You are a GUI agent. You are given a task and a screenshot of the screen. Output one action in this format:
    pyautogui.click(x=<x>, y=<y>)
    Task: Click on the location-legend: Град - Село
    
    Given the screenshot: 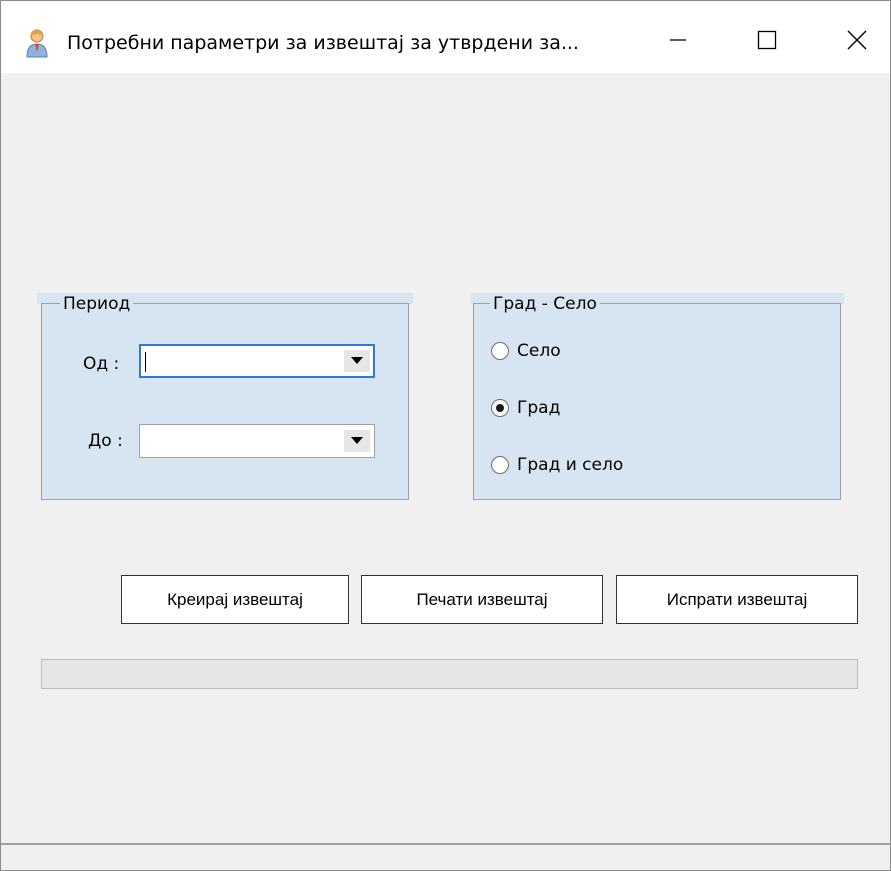 What is the action you would take?
    pyautogui.click(x=545, y=304)
    